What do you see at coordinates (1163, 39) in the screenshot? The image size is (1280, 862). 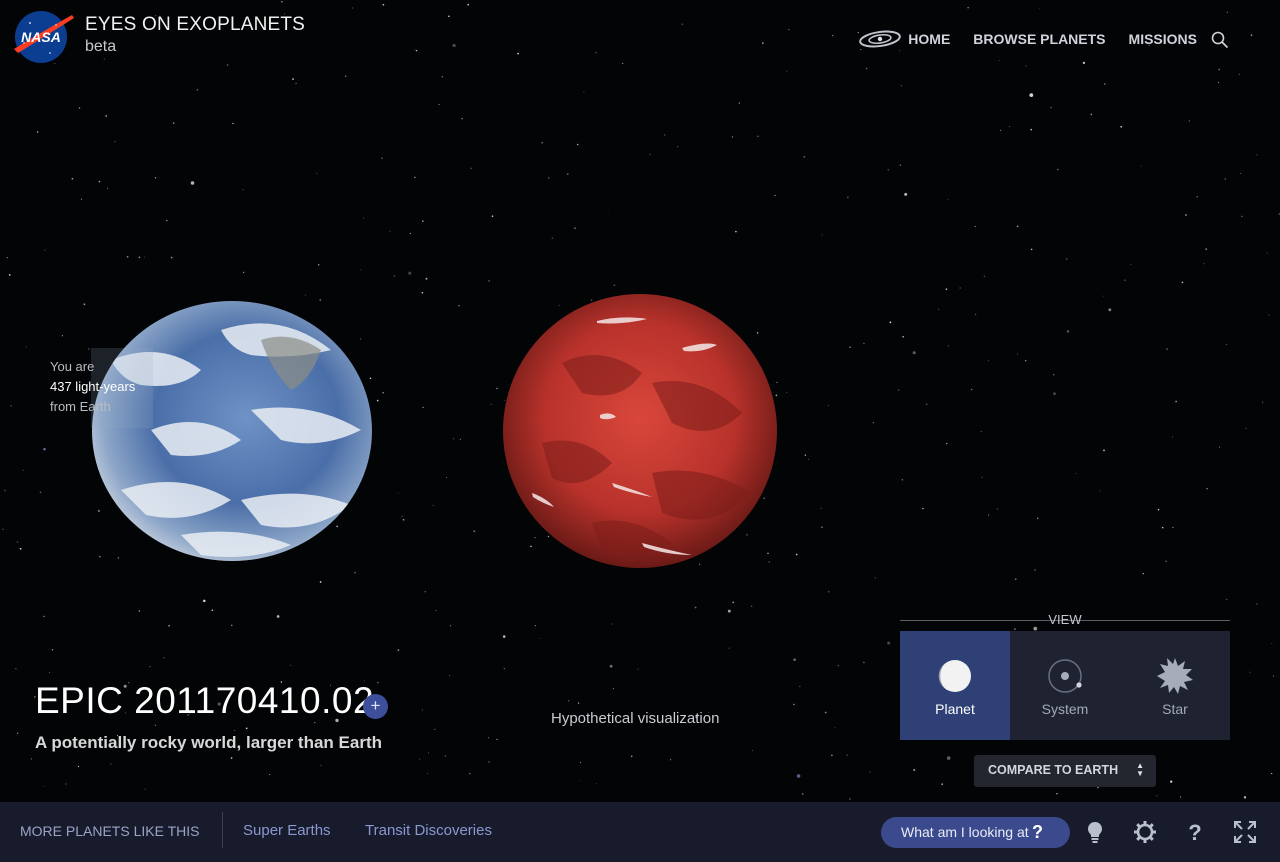 I see `nav-missions: MISSIONS` at bounding box center [1163, 39].